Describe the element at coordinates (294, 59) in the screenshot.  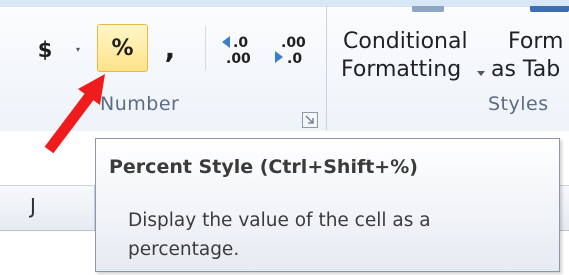
I see `decimal-bottom-text: .0` at that location.